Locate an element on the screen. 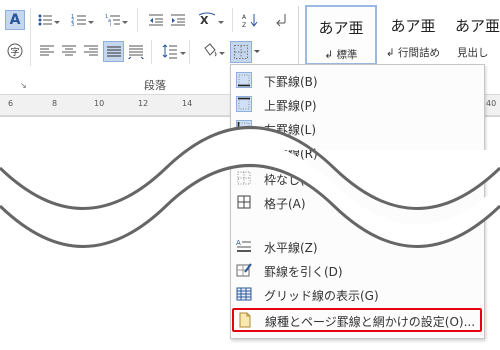 The image size is (500, 350). all-borders-icon is located at coordinates (244, 202).